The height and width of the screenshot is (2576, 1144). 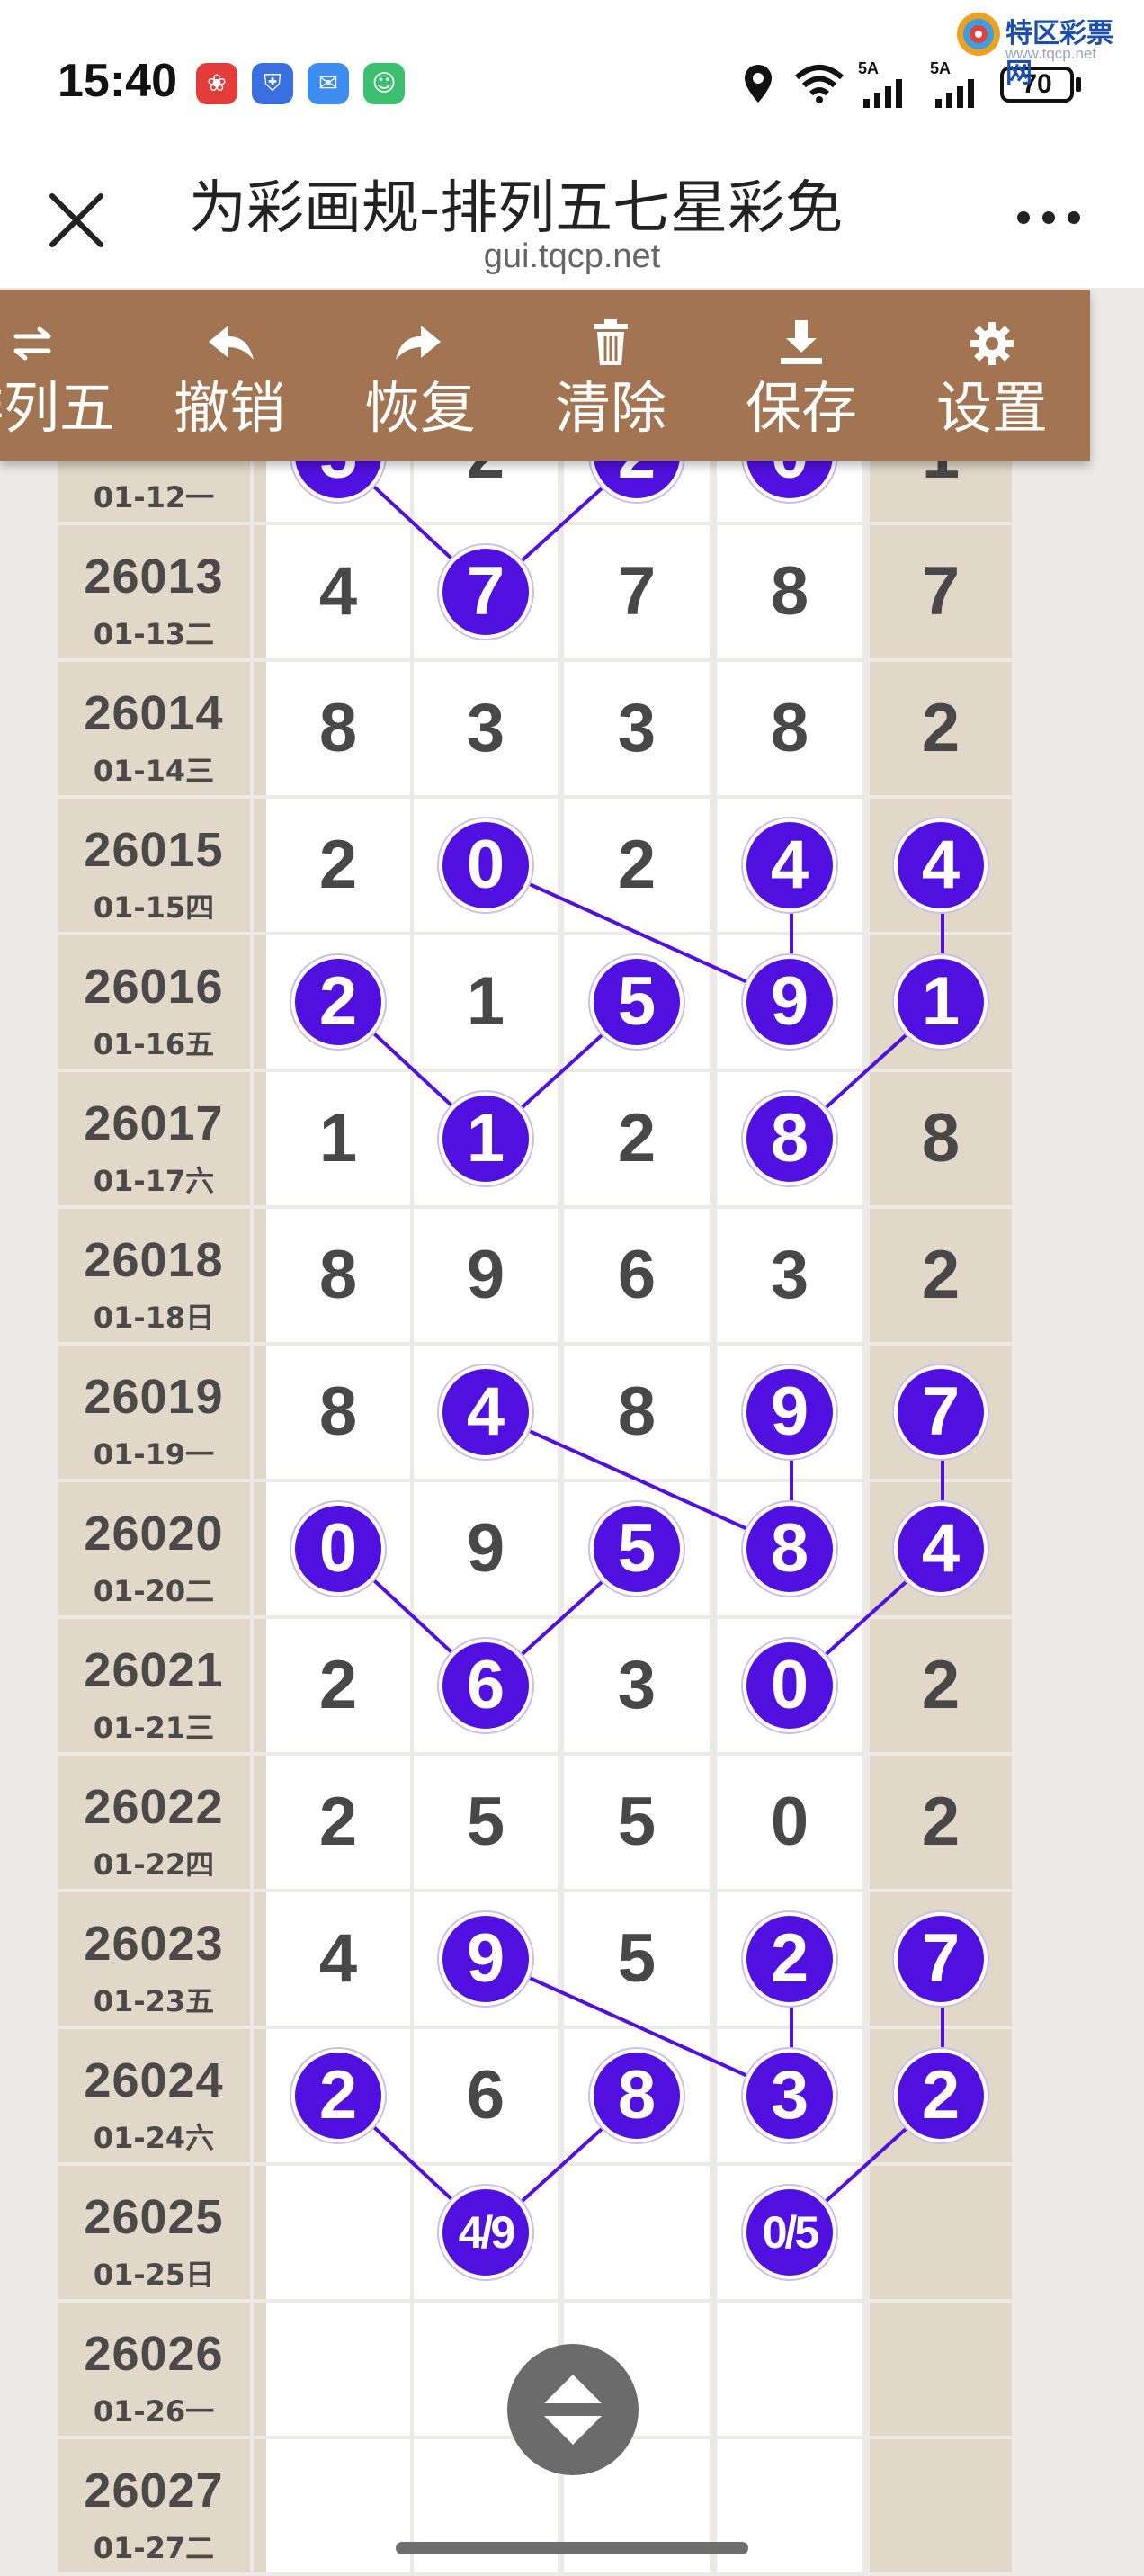 What do you see at coordinates (485, 1685) in the screenshot?
I see `circled-digit: 6` at bounding box center [485, 1685].